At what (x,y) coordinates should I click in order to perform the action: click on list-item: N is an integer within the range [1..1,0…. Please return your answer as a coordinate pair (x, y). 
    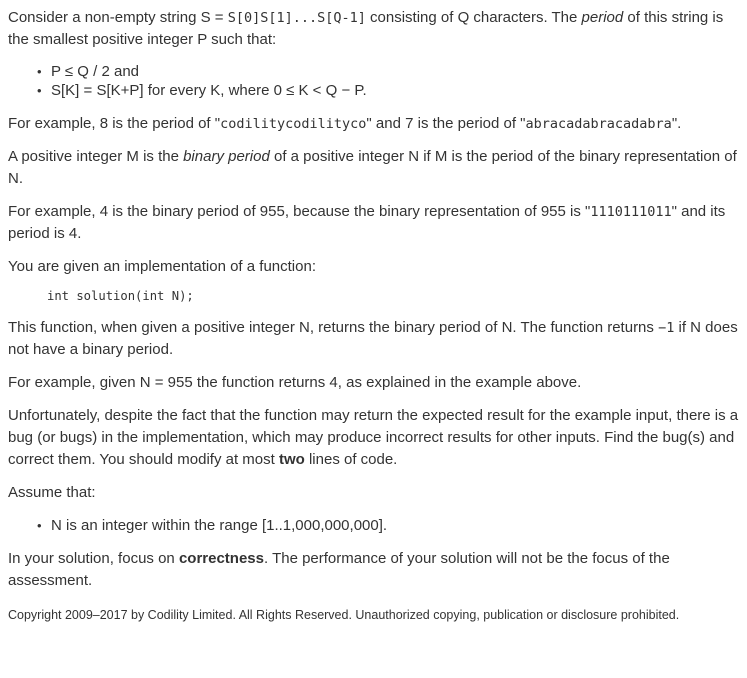
    Looking at the image, I should click on (388, 525).